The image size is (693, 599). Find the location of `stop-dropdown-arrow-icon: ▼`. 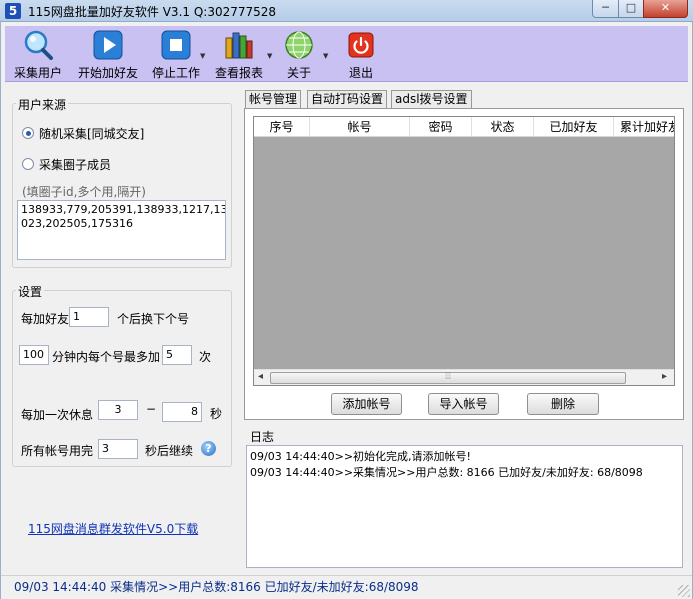

stop-dropdown-arrow-icon: ▼ is located at coordinates (202, 56).